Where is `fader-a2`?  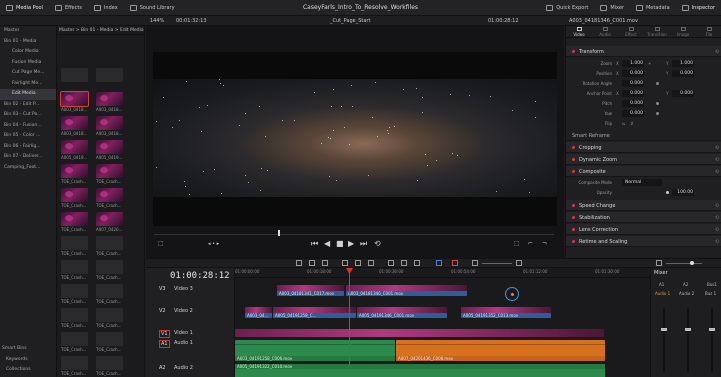
fader-a2 is located at coordinates (688, 340).